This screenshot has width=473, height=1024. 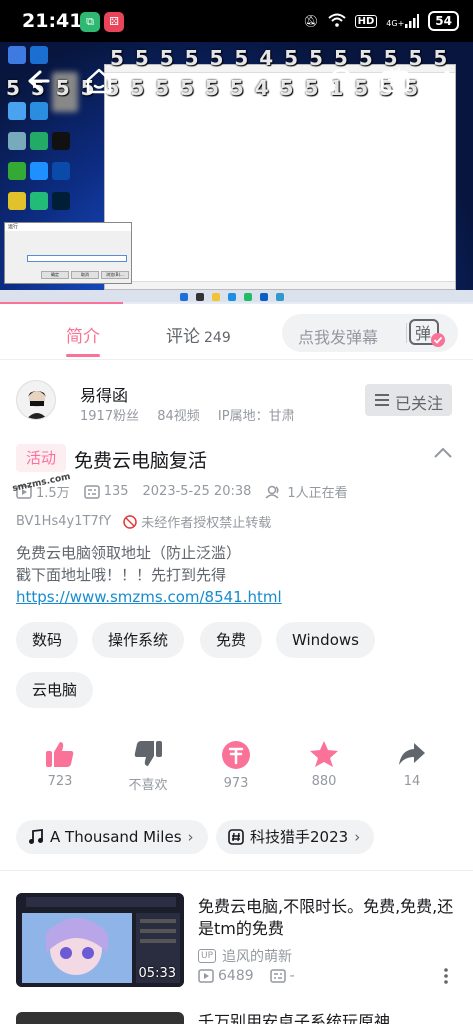 I want to click on uploader-name: 易得函, so click(x=104, y=394).